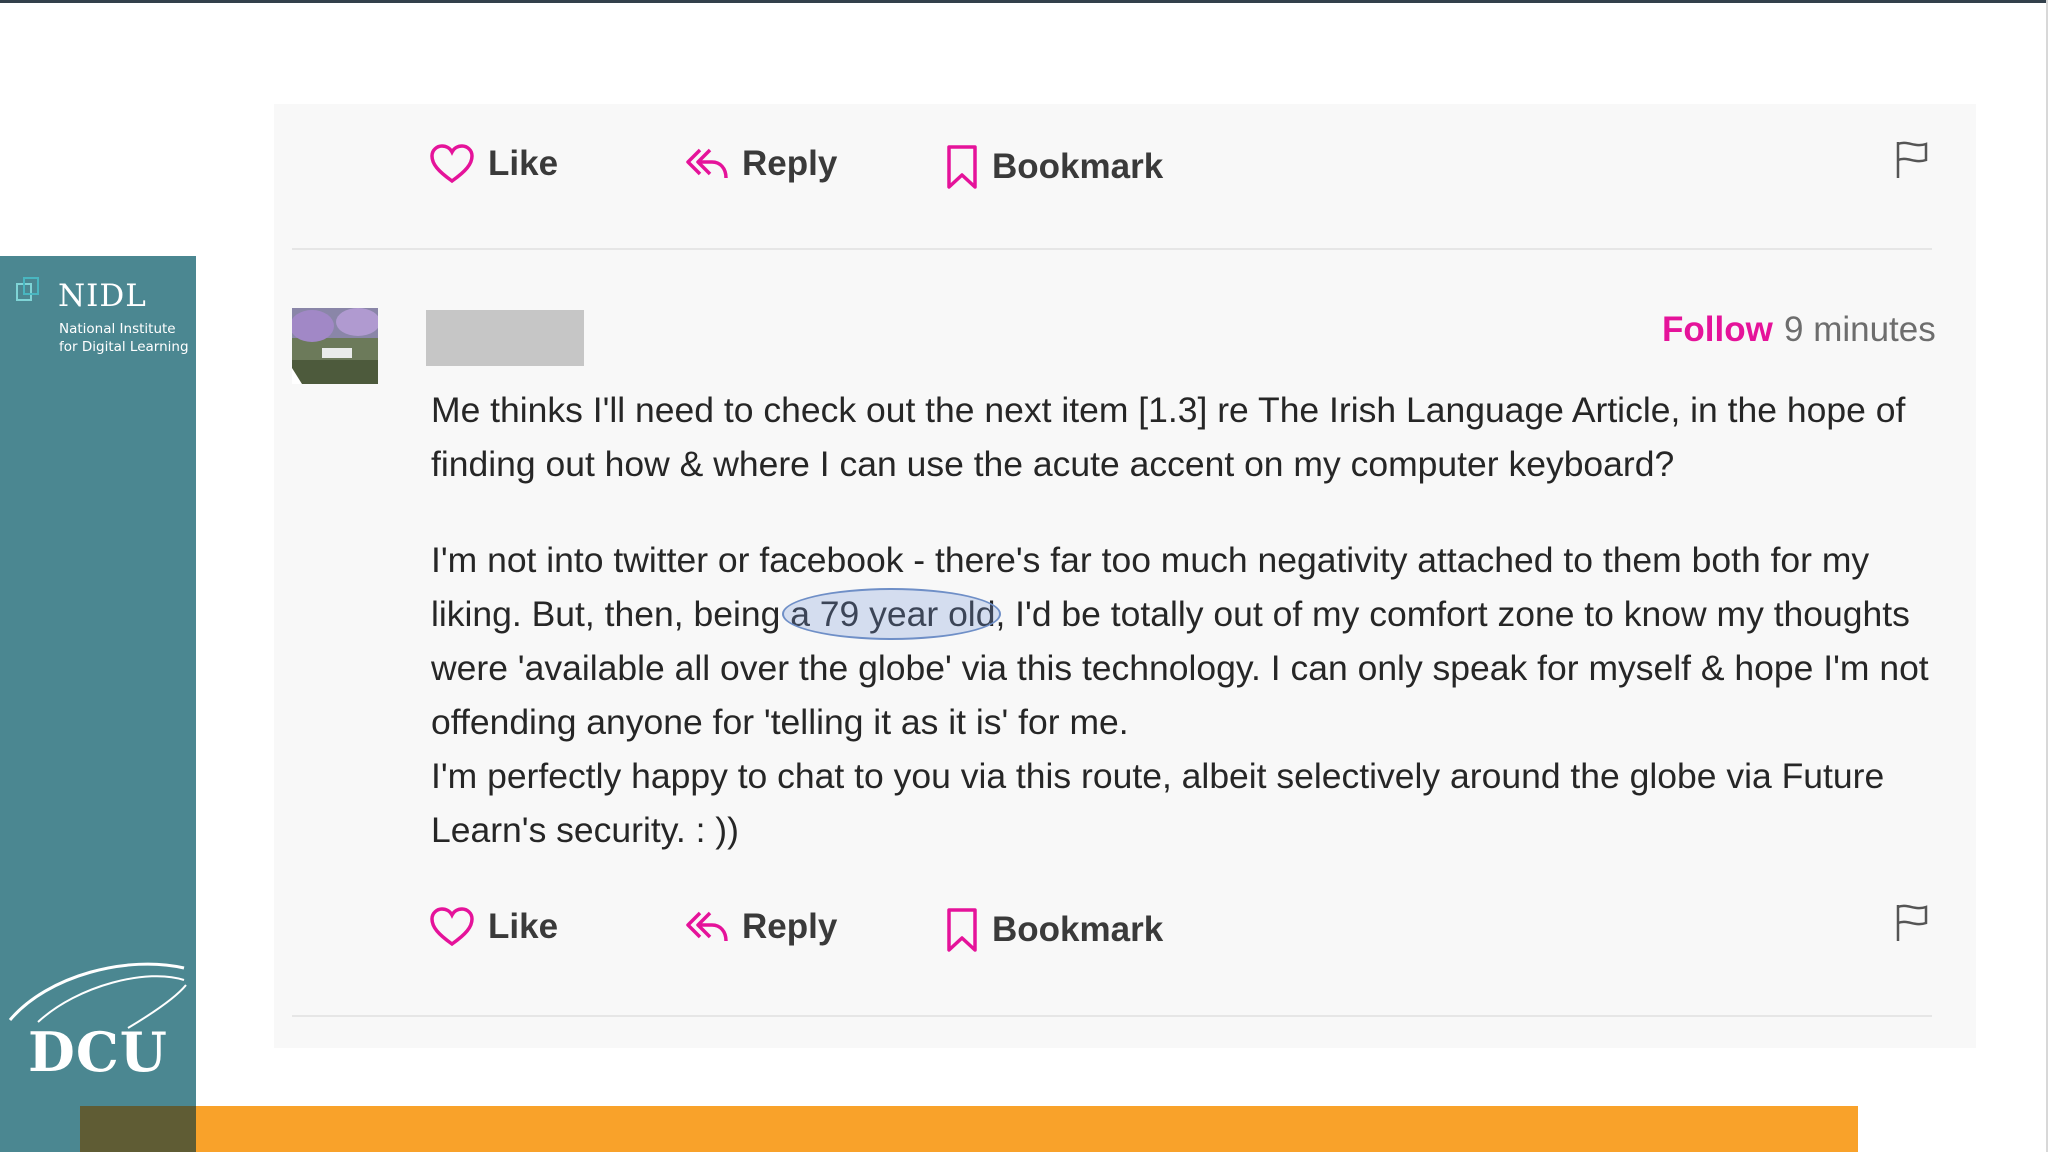 The width and height of the screenshot is (2048, 1152). What do you see at coordinates (1027, 1129) in the screenshot?
I see `footer-orange-bar` at bounding box center [1027, 1129].